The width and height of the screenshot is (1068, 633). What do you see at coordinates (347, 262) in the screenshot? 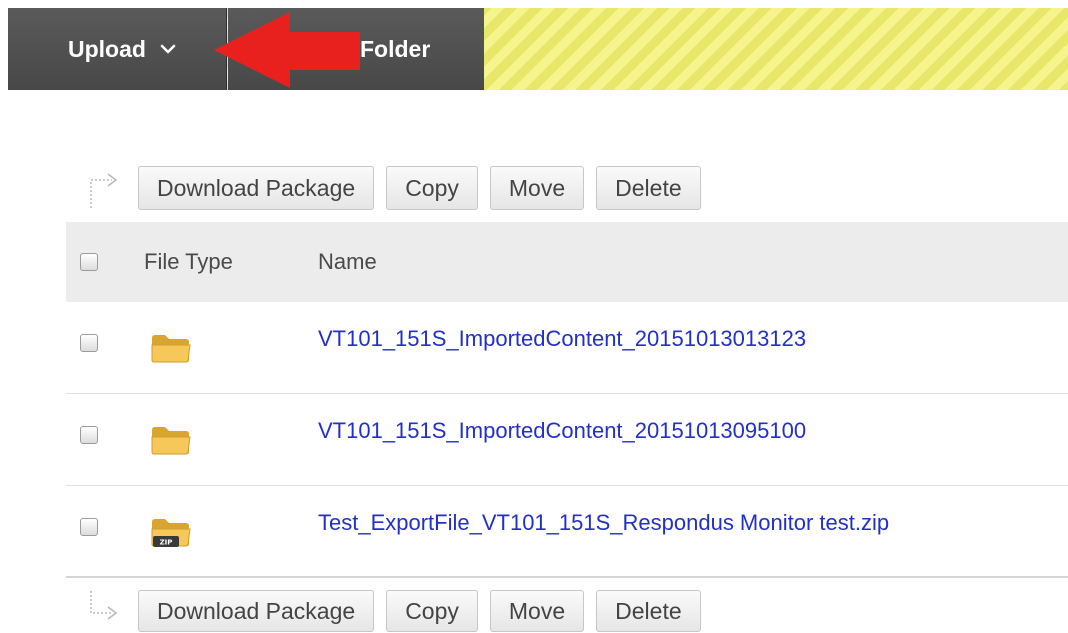
I see `column-header-name: Name` at bounding box center [347, 262].